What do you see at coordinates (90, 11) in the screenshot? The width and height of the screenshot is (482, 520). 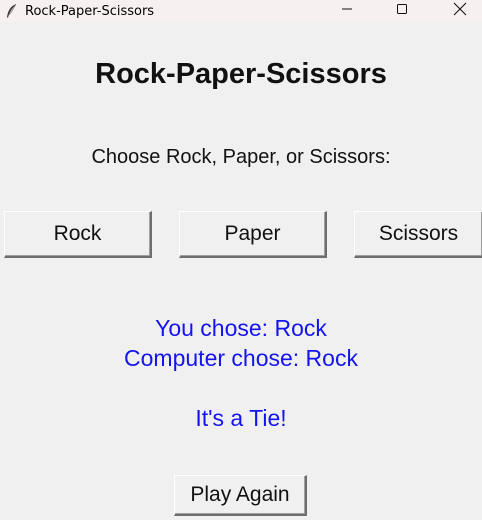 I see `window-title: Rock-Paper-Scissors` at bounding box center [90, 11].